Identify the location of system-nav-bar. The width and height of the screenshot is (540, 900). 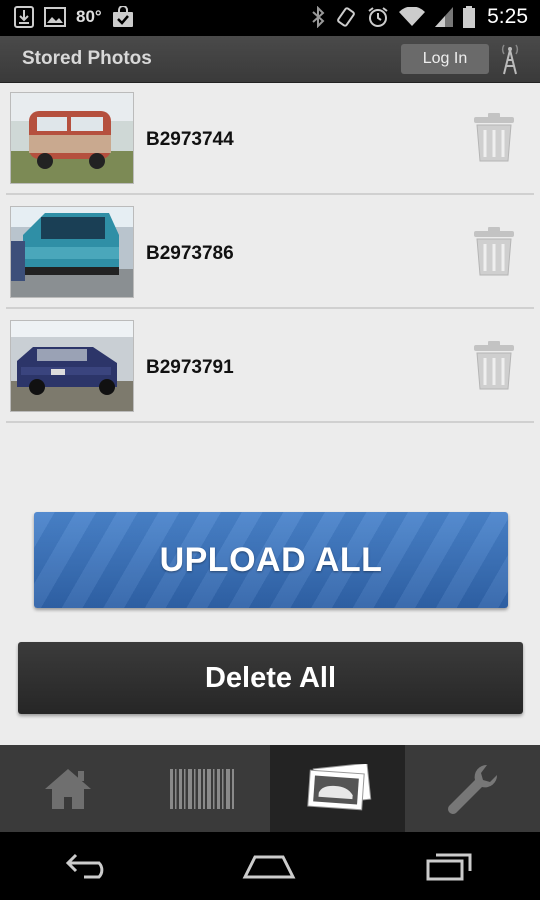
(270, 866).